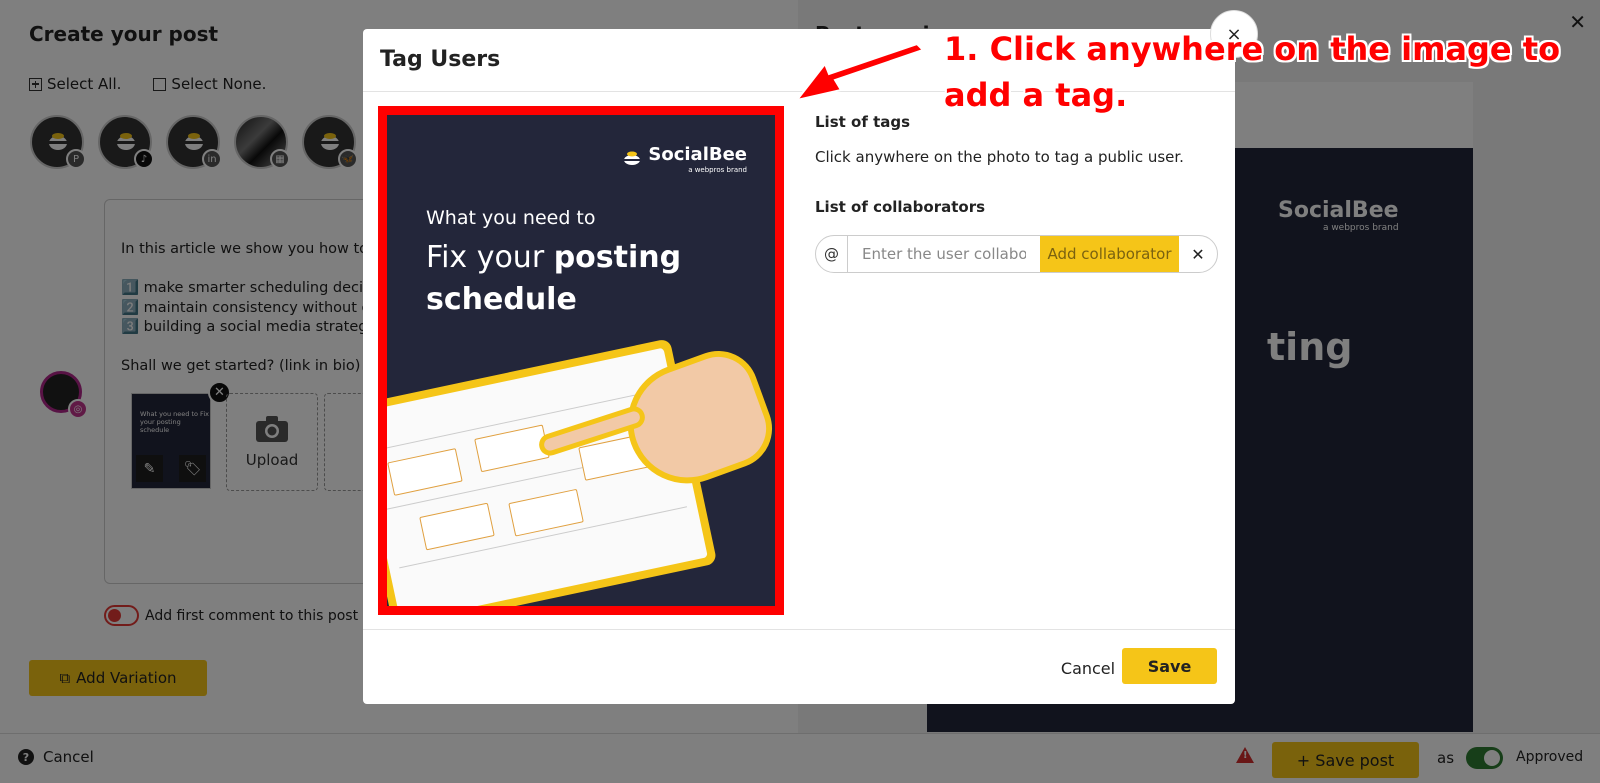 Image resolution: width=1600 pixels, height=783 pixels. Describe the element at coordinates (900, 207) in the screenshot. I see `collaborators-section-title: List of collaborators` at that location.